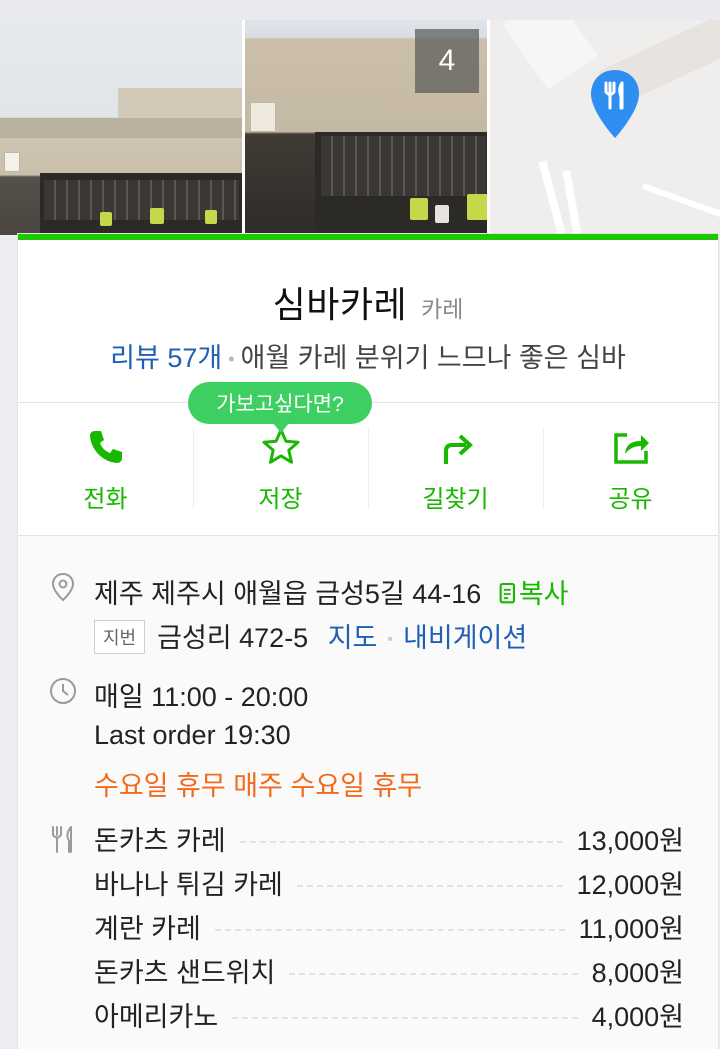  What do you see at coordinates (63, 587) in the screenshot?
I see `location-pin-icon` at bounding box center [63, 587].